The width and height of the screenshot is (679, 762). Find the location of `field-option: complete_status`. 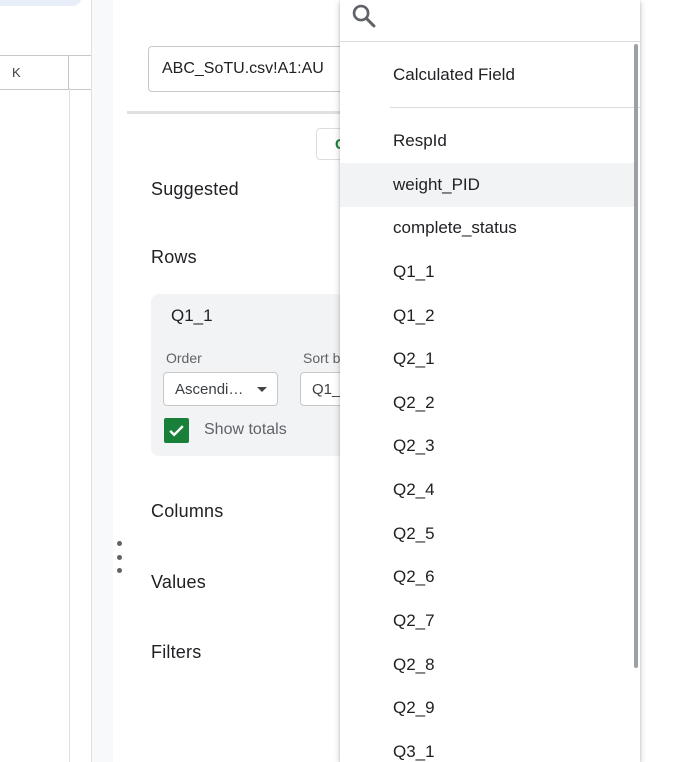

field-option: complete_status is located at coordinates (488, 228).